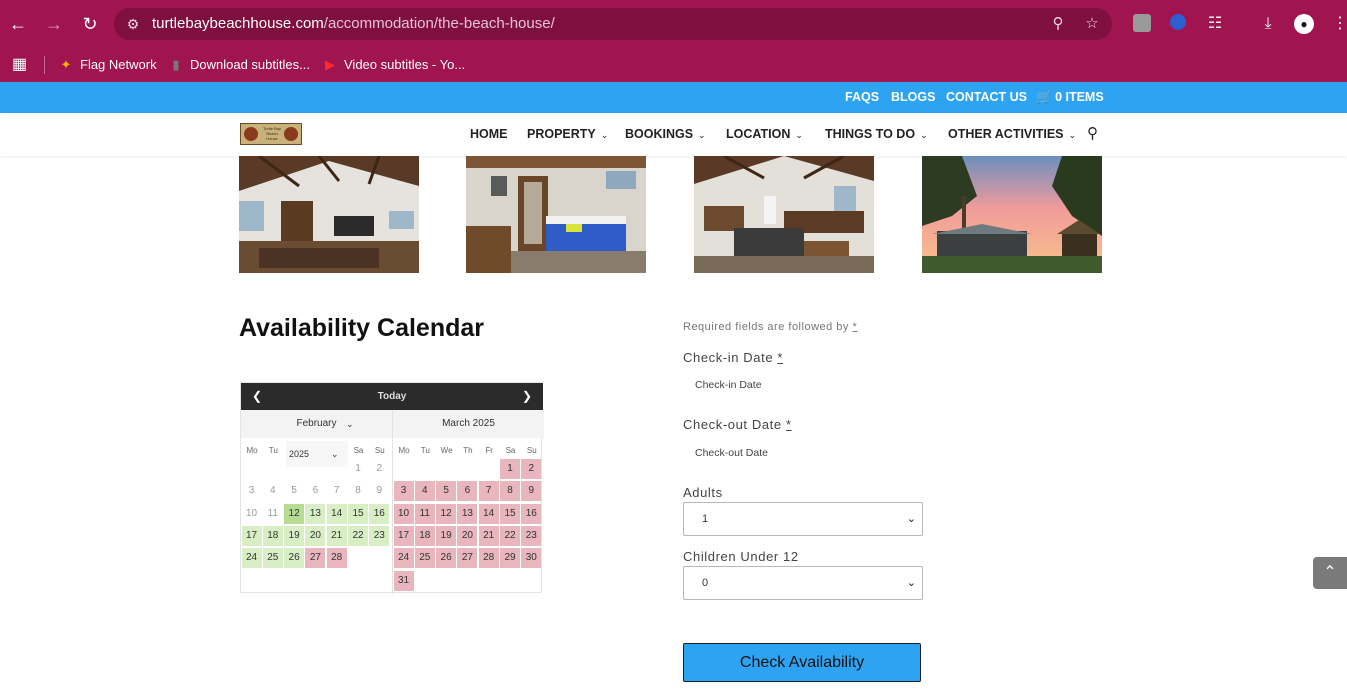 This screenshot has width=1347, height=689. I want to click on checkin-date-input: Check-in Date, so click(803, 385).